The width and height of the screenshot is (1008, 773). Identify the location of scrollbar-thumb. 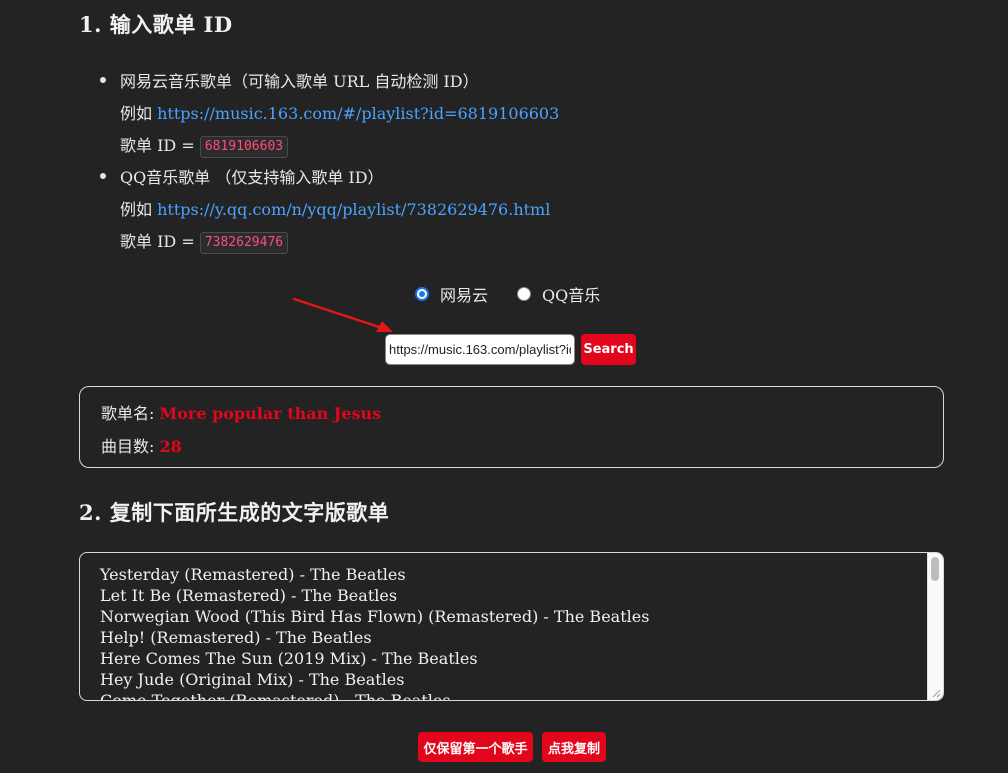
(935, 569).